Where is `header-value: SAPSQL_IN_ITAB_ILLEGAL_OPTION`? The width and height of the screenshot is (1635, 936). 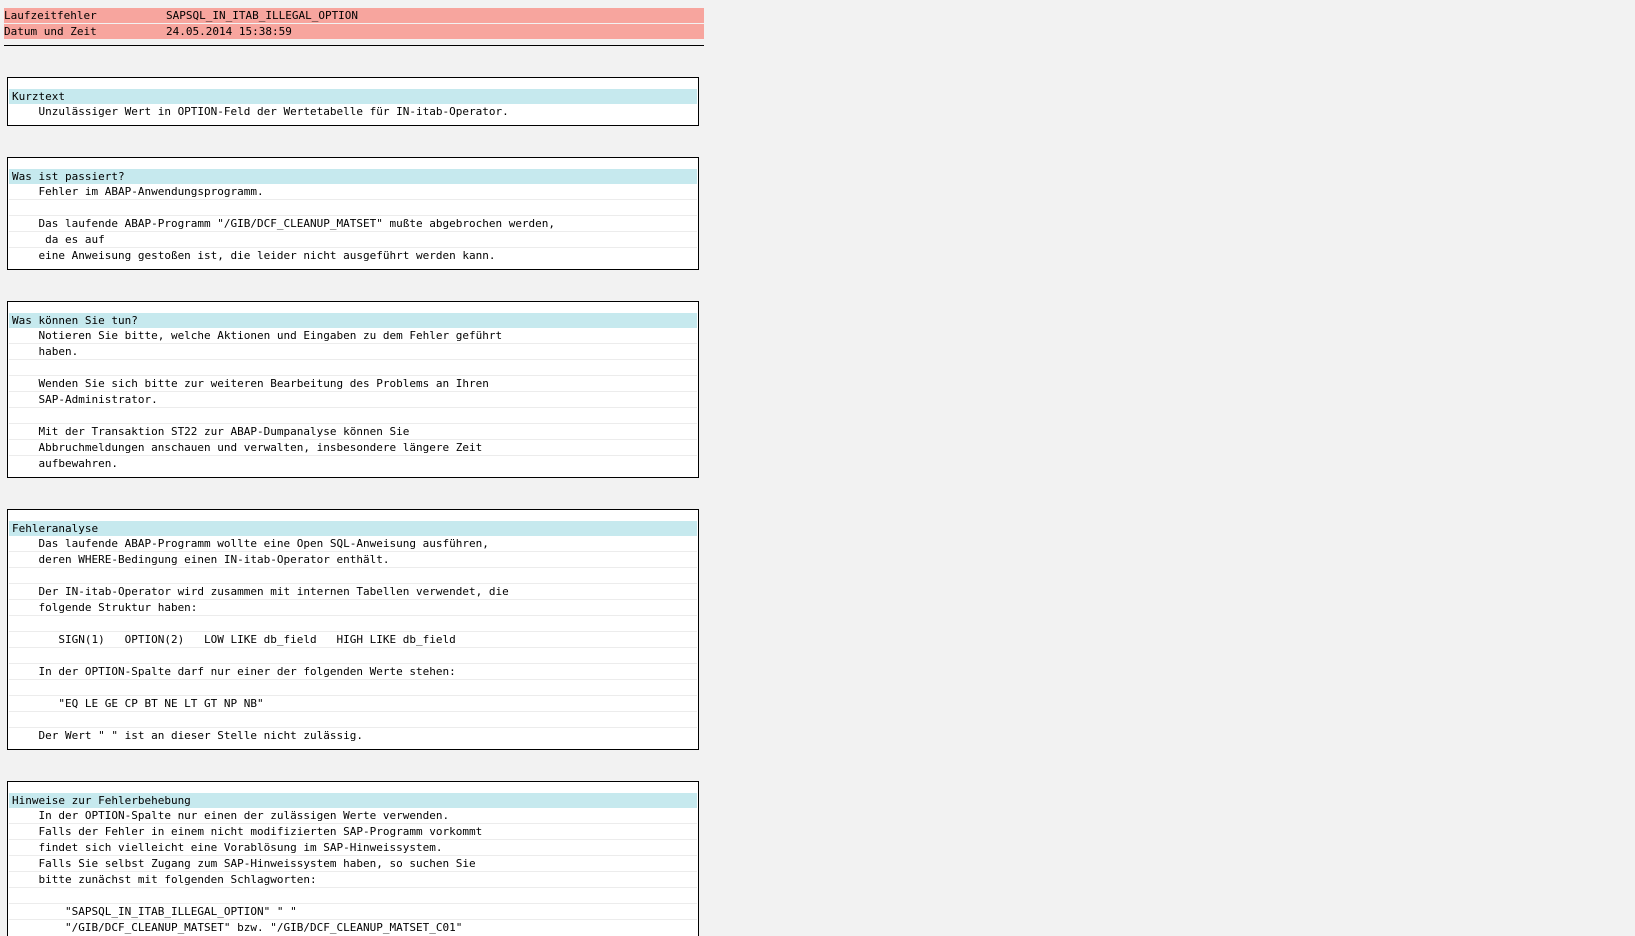
header-value: SAPSQL_IN_ITAB_ILLEGAL_OPTION is located at coordinates (262, 15).